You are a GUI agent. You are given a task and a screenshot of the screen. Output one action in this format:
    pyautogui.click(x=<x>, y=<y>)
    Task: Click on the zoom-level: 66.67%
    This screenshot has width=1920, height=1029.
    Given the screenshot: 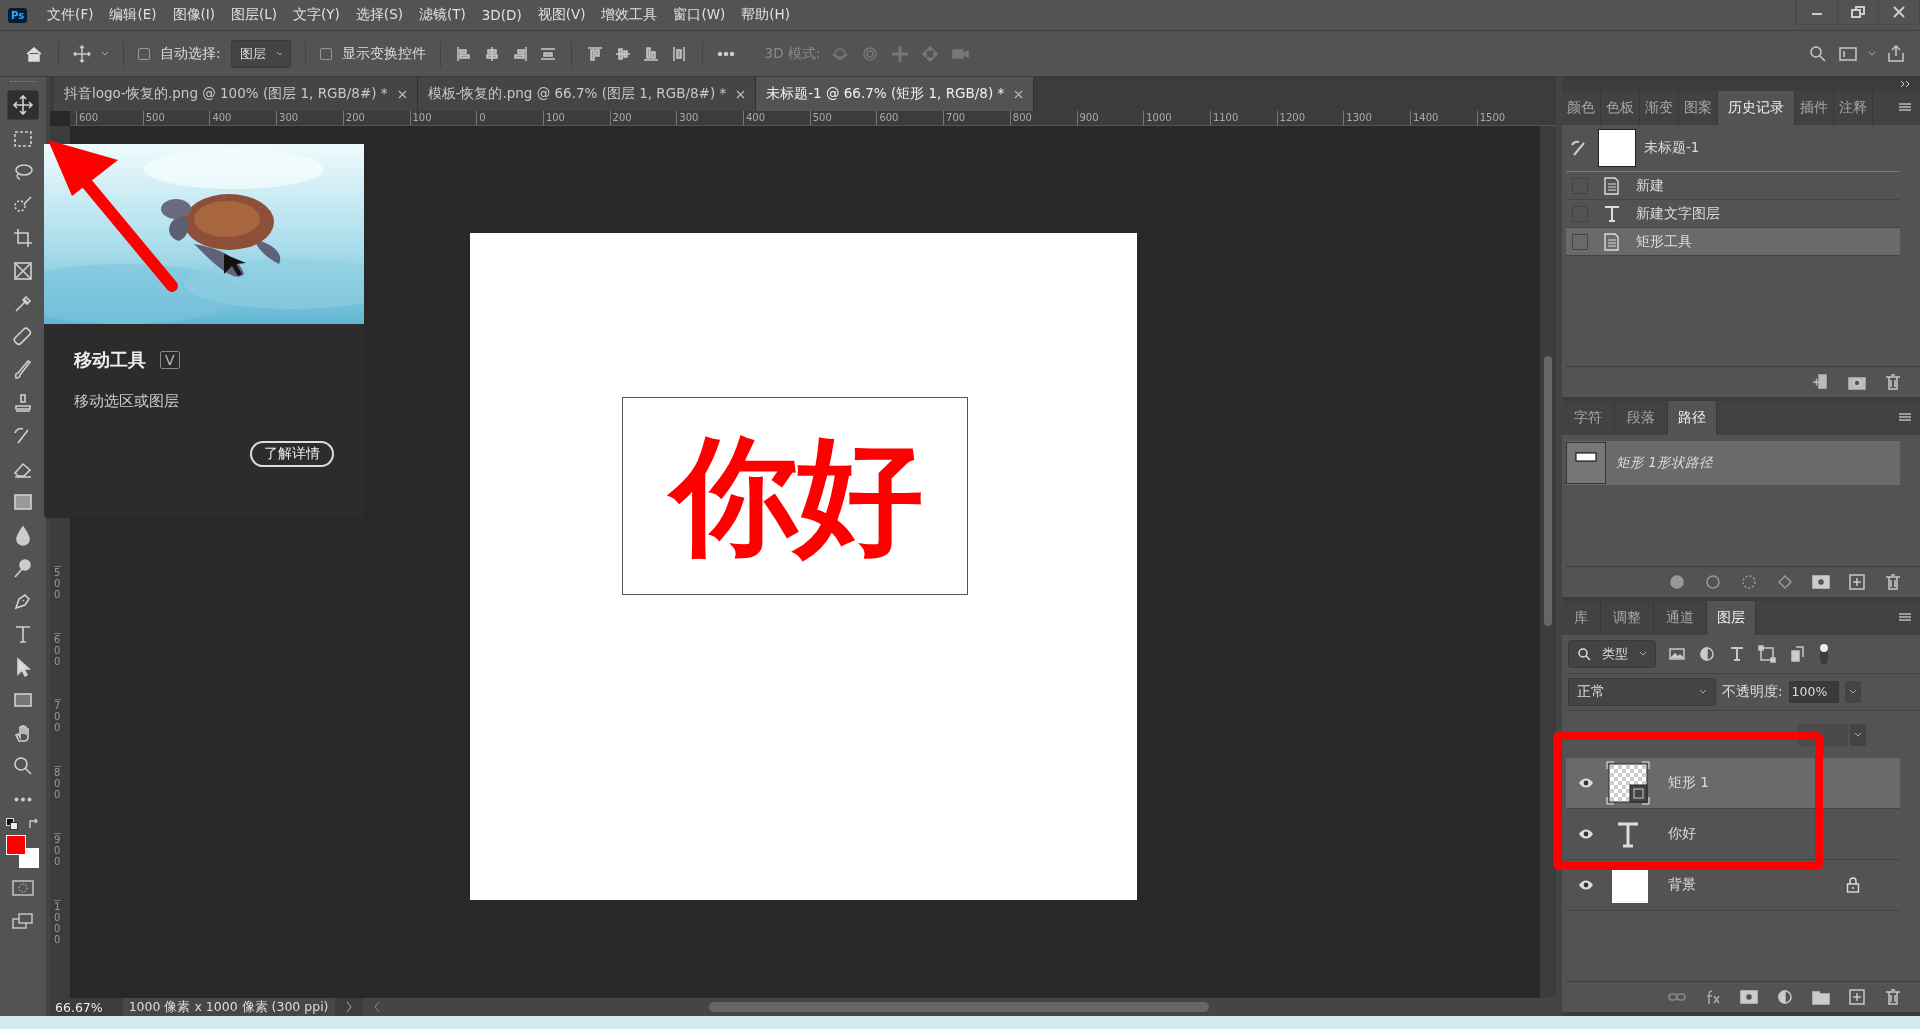 What is the action you would take?
    pyautogui.click(x=81, y=1007)
    